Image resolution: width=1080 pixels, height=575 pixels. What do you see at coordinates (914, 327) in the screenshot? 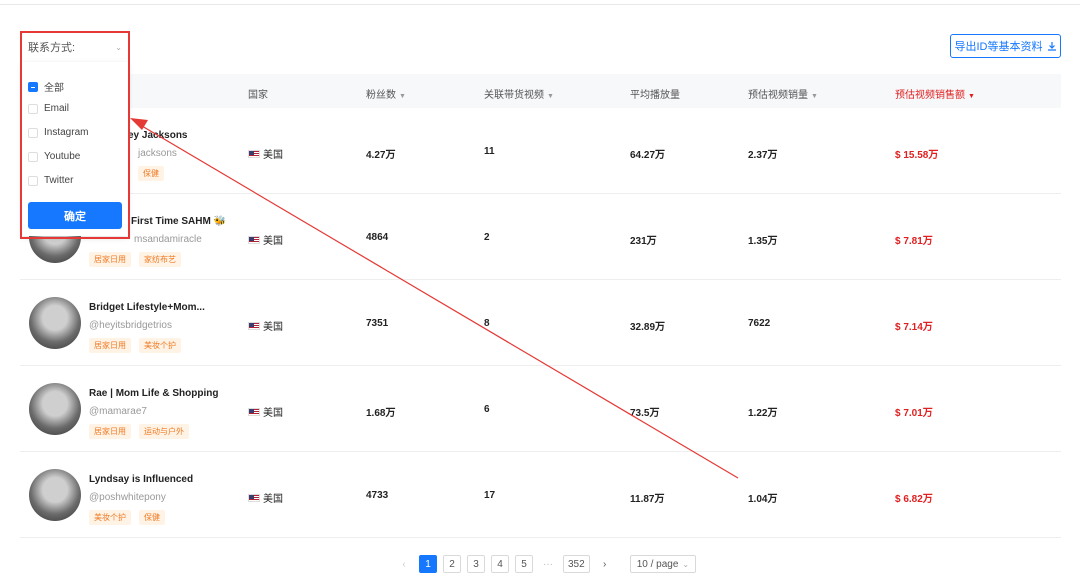
I see `est-revenue-cell: $ 7.14万` at bounding box center [914, 327].